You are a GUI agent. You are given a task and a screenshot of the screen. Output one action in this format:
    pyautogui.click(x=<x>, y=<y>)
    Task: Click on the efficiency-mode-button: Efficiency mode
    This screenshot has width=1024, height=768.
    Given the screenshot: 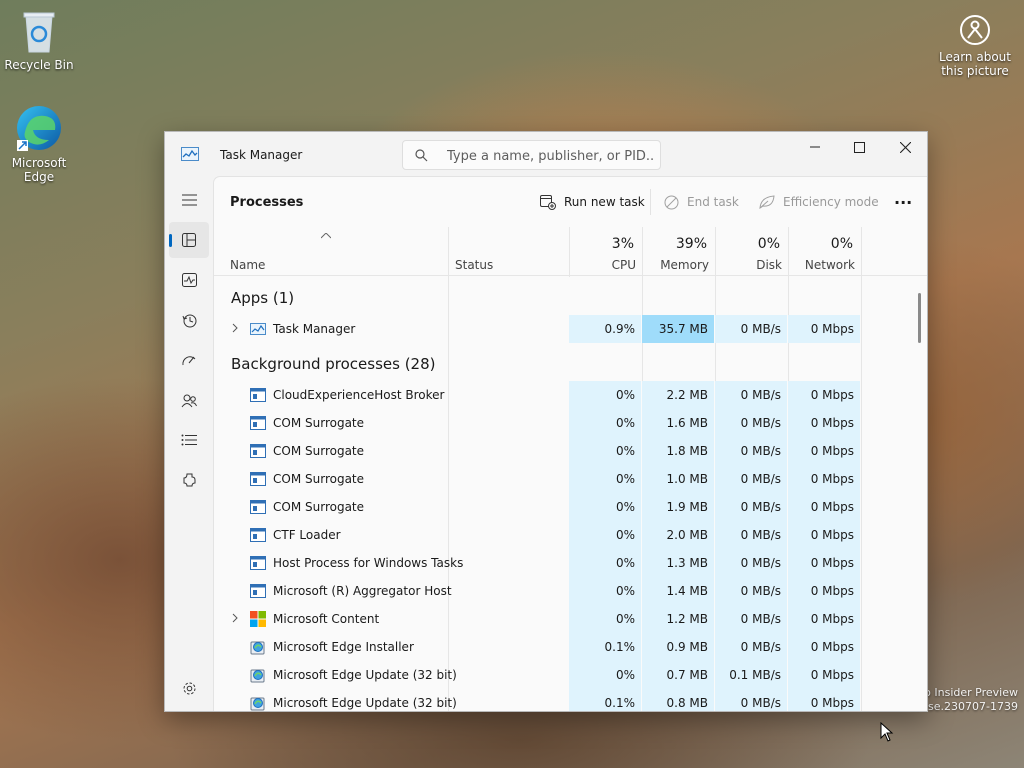 What is the action you would take?
    pyautogui.click(x=819, y=202)
    